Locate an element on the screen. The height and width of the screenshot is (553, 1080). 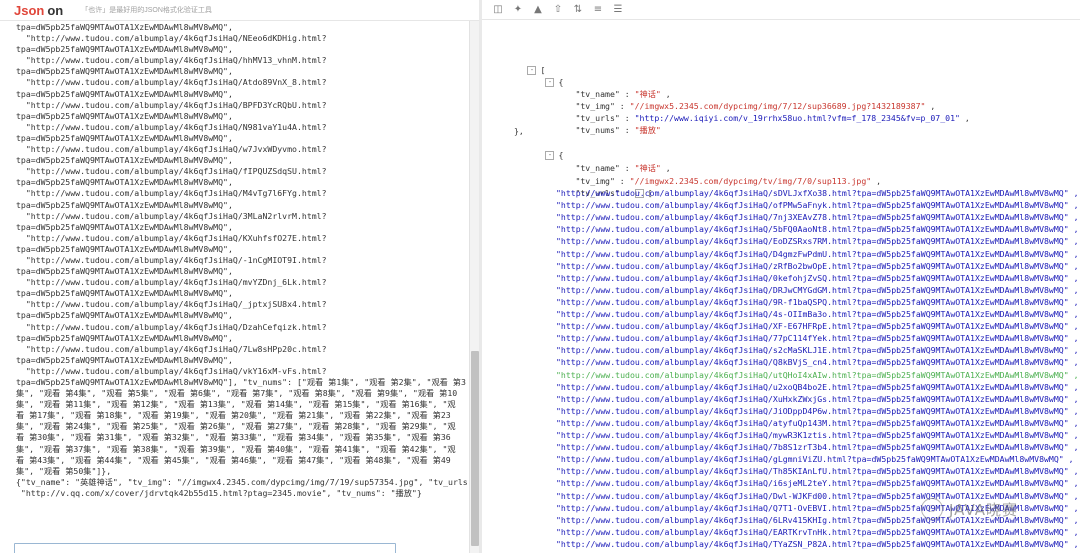
magic-wand-icon: ✦ is located at coordinates (518, 9).